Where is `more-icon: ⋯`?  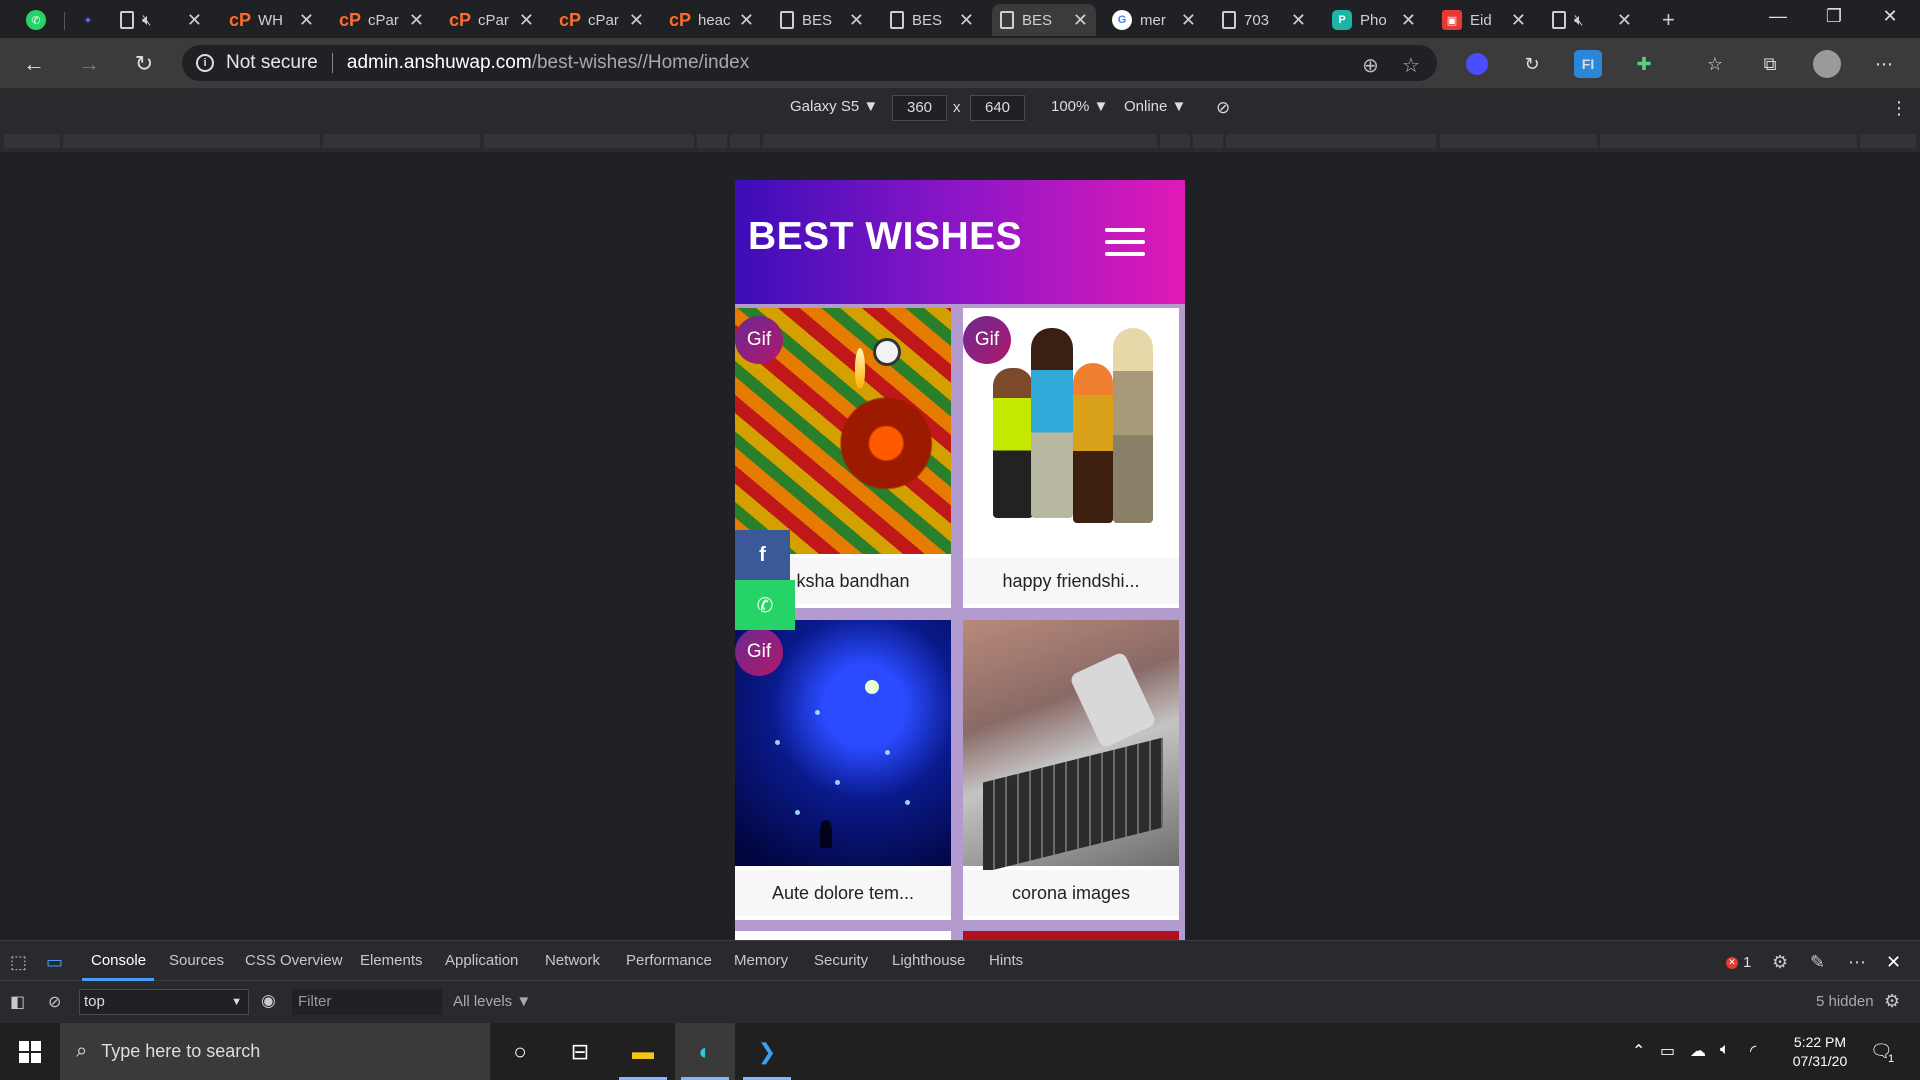
more-icon: ⋯ is located at coordinates (1884, 64).